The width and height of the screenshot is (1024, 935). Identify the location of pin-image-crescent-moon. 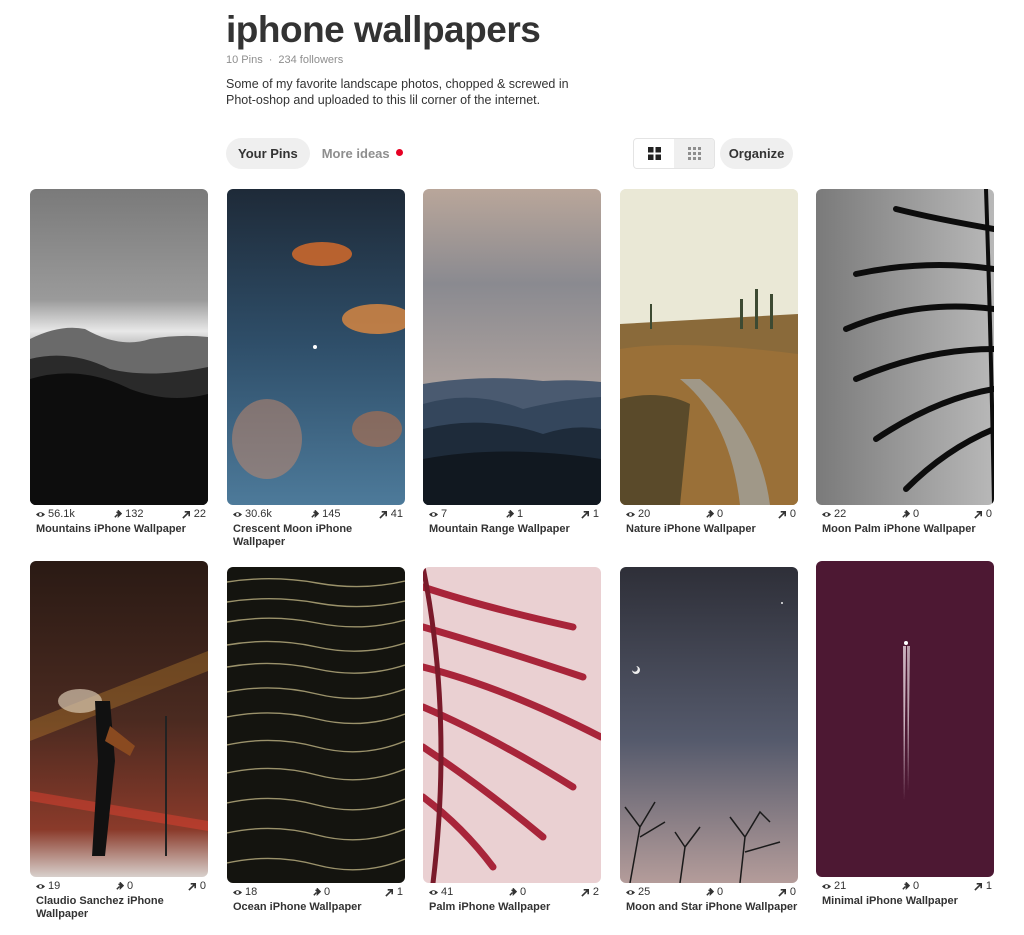
(316, 347).